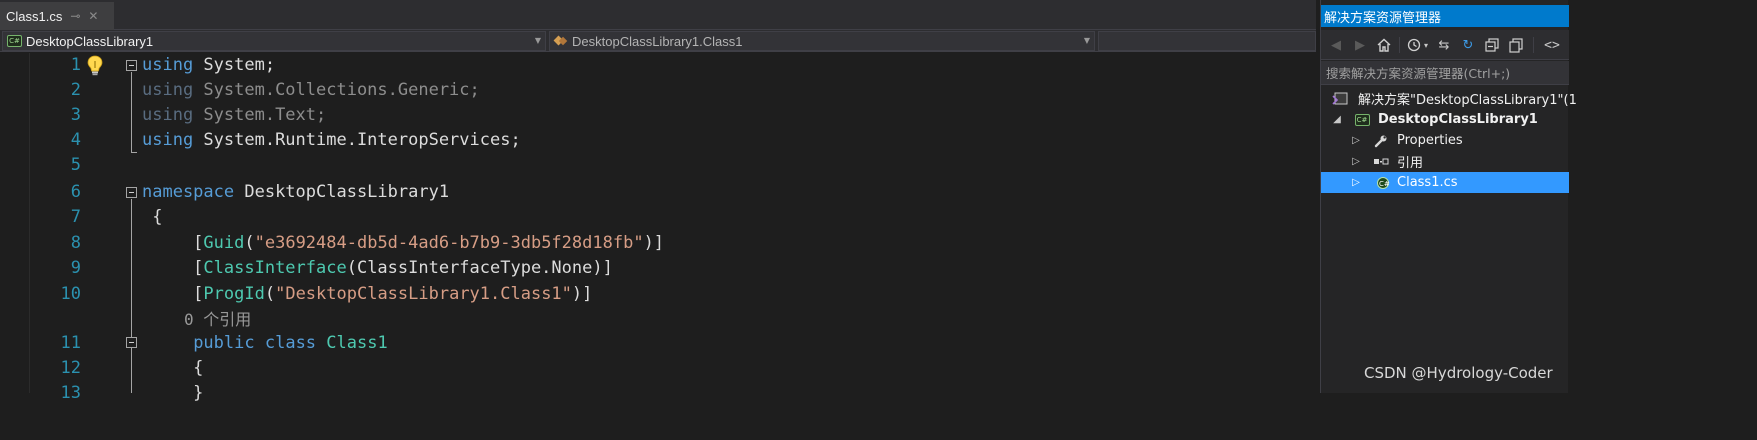 The image size is (1757, 440). I want to click on svg-text: C#, so click(1384, 184).